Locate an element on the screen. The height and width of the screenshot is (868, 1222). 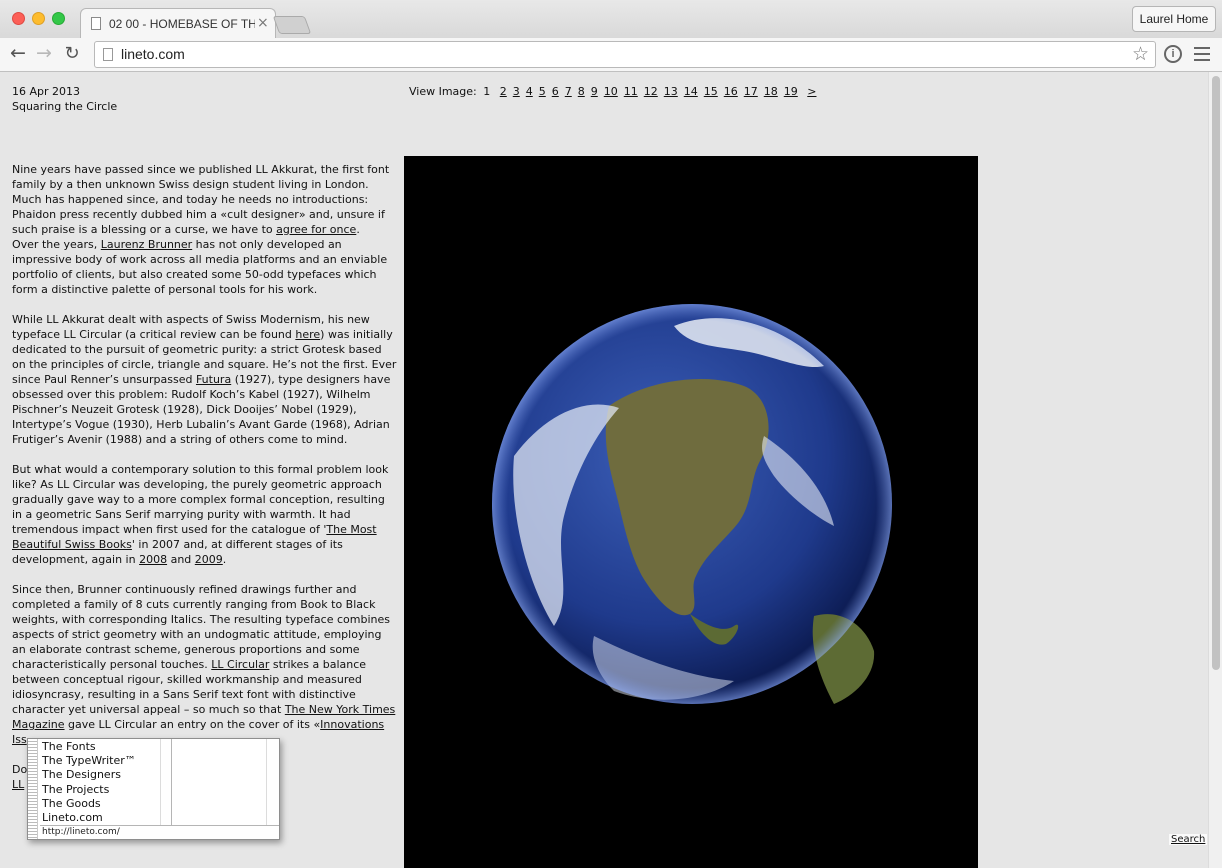
info-icon: i is located at coordinates (1173, 54).